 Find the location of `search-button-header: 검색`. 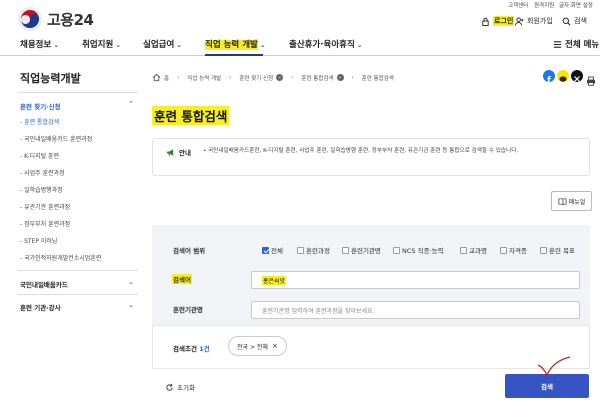

search-button-header: 검색 is located at coordinates (574, 21).